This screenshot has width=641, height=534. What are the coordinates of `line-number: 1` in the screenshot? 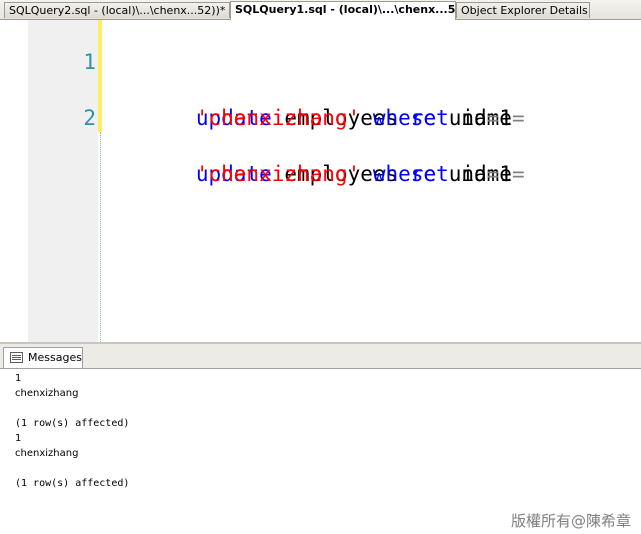 It's located at (89, 62).